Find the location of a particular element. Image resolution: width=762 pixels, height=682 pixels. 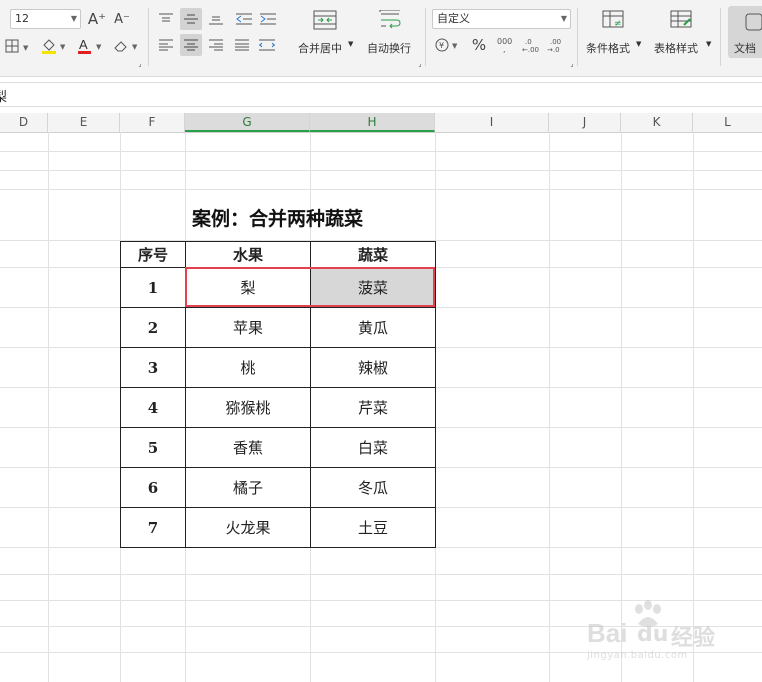

justify-button is located at coordinates (242, 45).